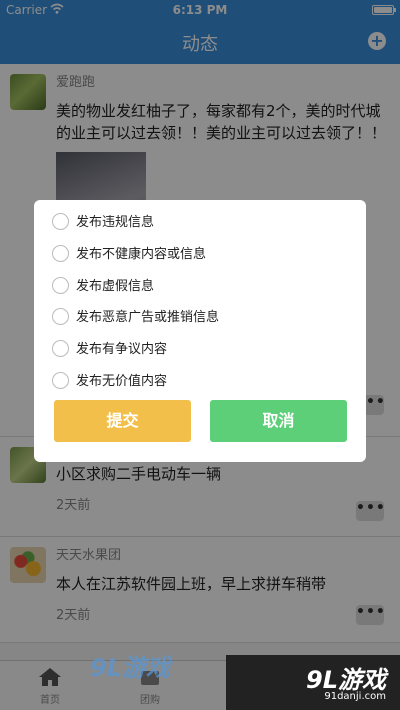  Describe the element at coordinates (122, 349) in the screenshot. I see `option-label: 发布有争议内容` at that location.